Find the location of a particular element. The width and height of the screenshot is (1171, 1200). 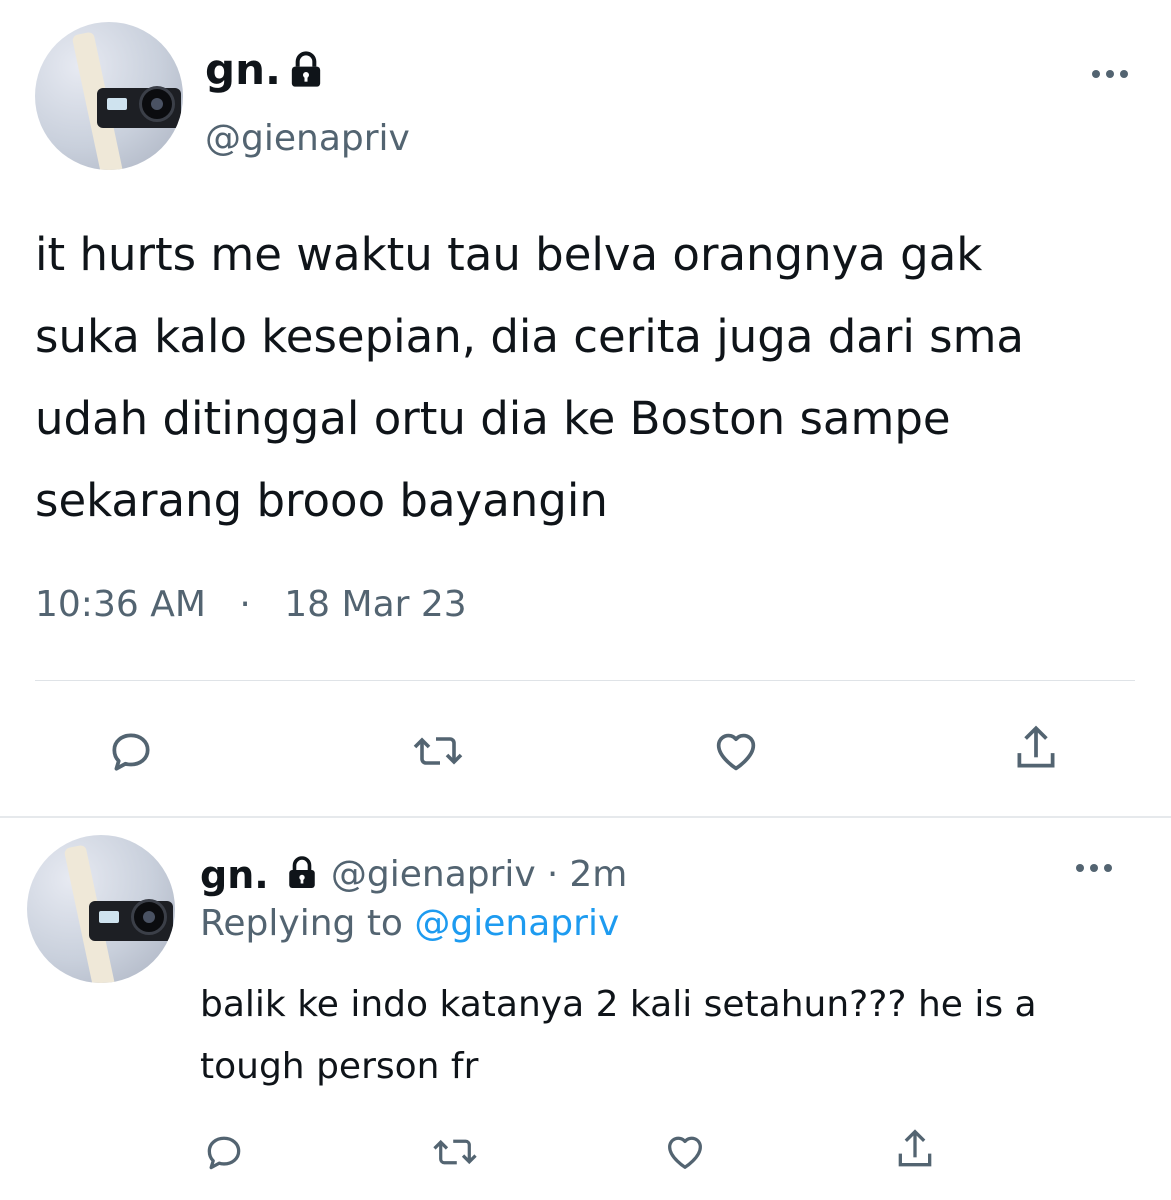

tweet-date: 18 Mar 23 is located at coordinates (375, 604).